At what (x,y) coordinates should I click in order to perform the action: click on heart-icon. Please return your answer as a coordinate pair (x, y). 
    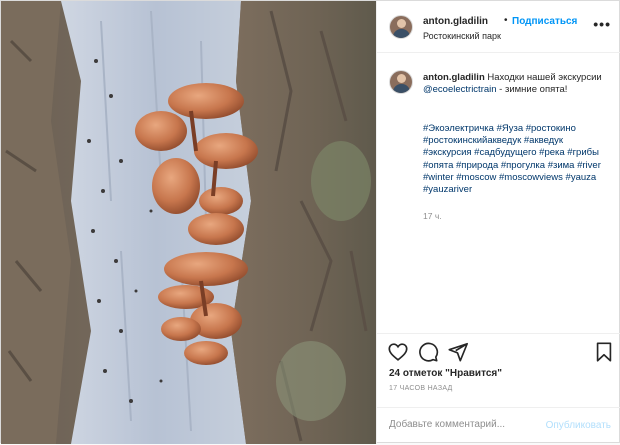
    Looking at the image, I should click on (398, 352).